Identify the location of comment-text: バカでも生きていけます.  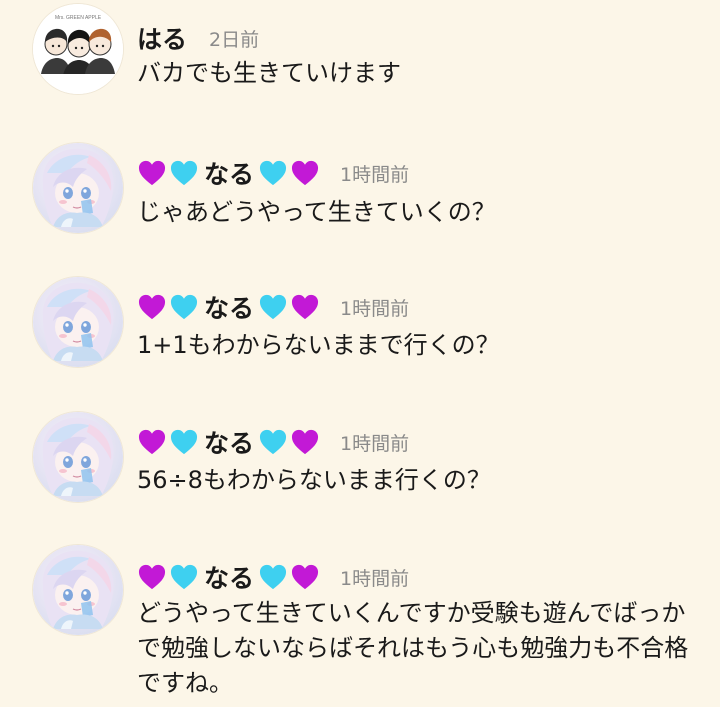
(269, 73).